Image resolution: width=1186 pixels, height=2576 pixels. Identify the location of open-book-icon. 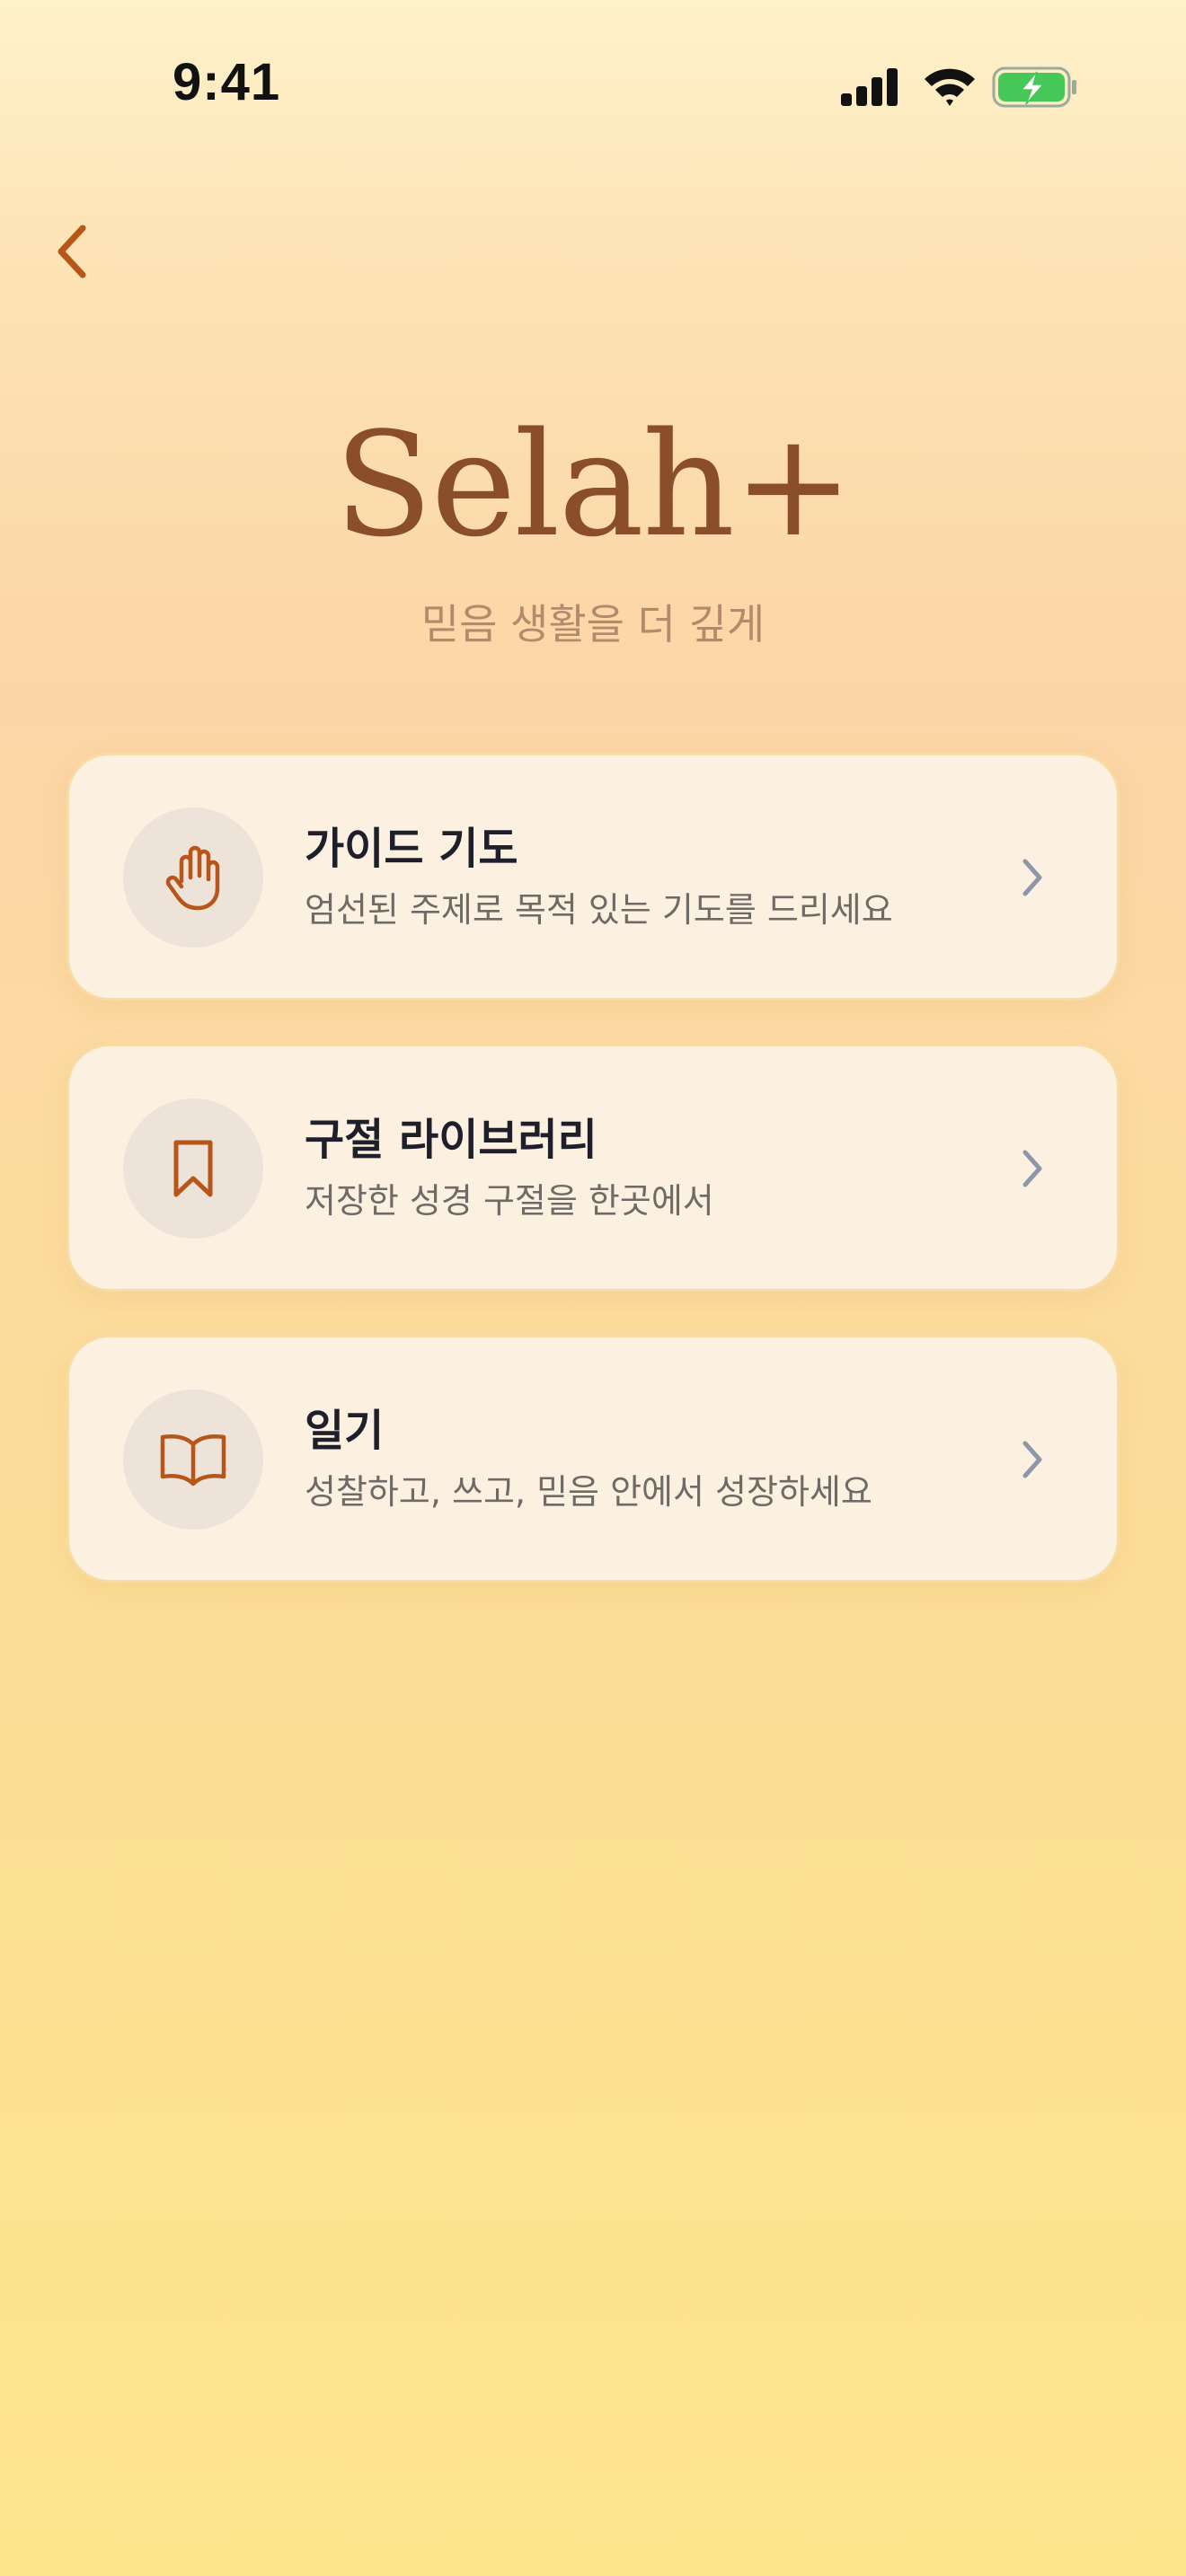
(193, 1460).